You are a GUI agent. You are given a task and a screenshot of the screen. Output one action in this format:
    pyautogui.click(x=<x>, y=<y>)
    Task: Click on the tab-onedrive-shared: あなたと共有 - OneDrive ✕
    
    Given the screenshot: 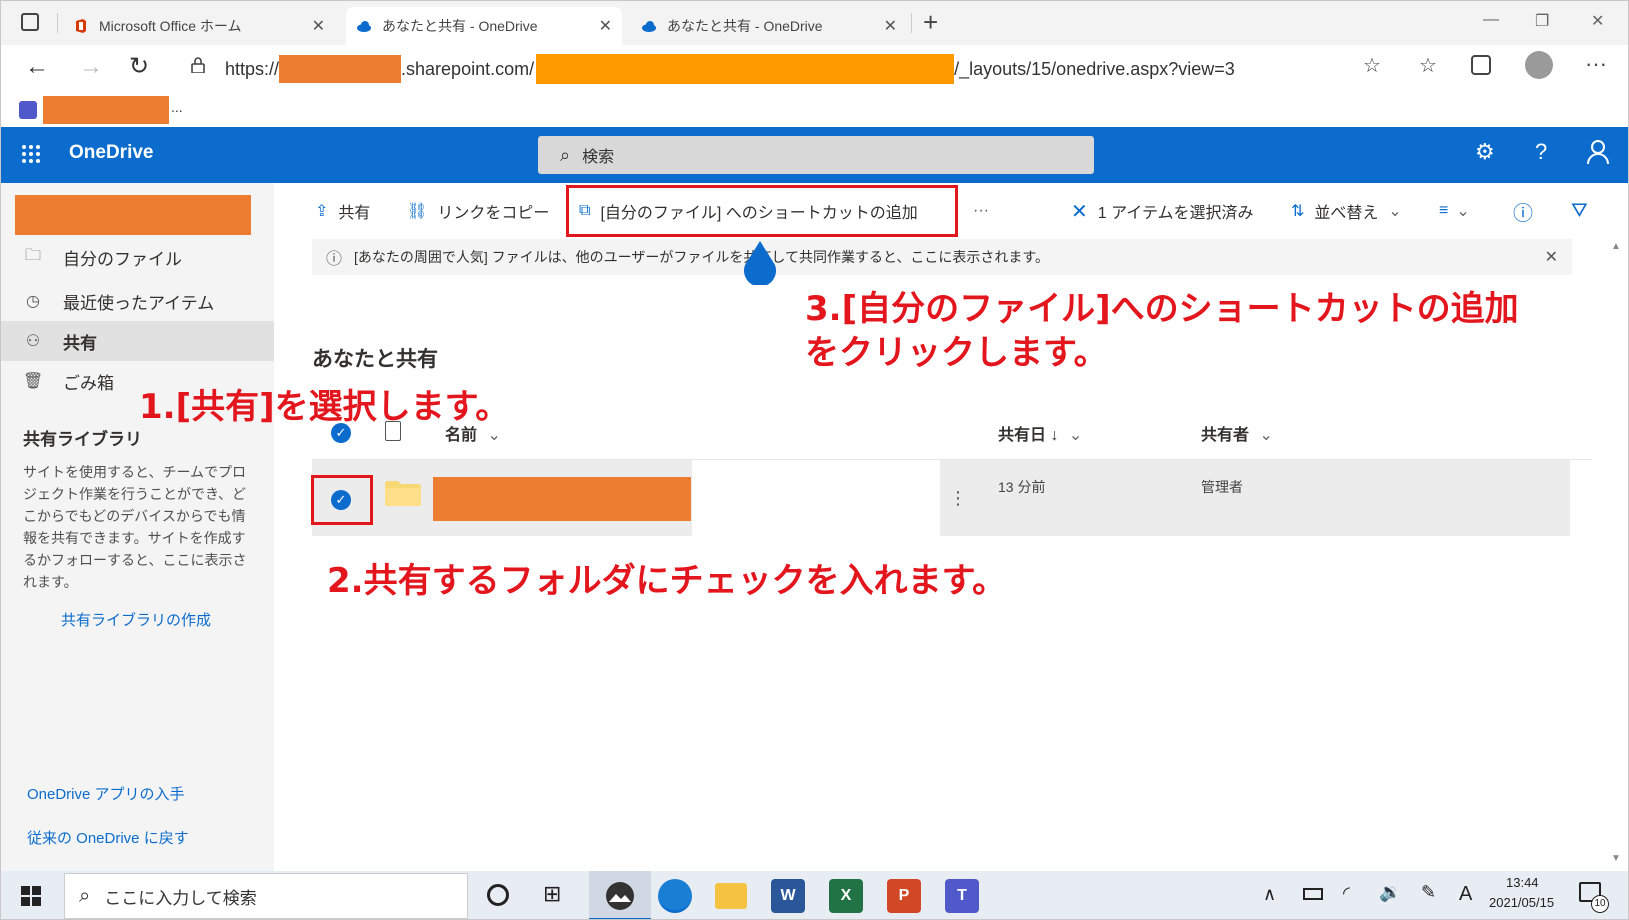 What is the action you would take?
    pyautogui.click(x=769, y=26)
    